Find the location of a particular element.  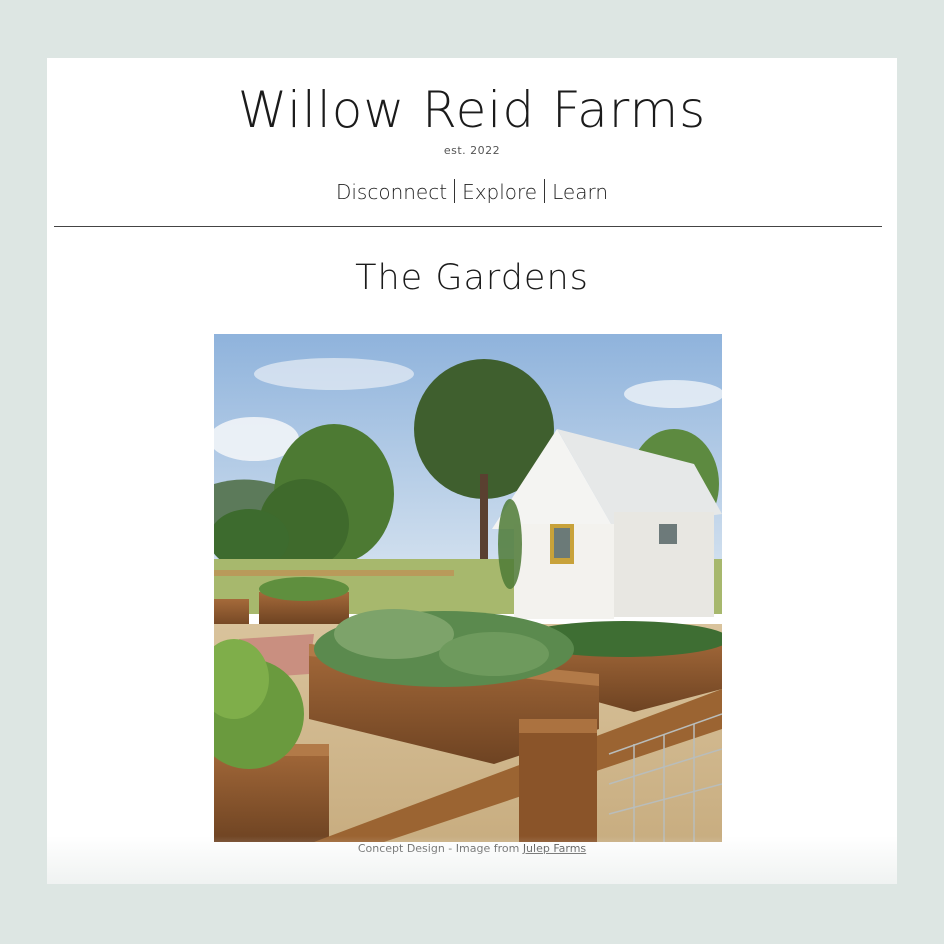

main-nav: Disconnect Explore Learn is located at coordinates (472, 191).